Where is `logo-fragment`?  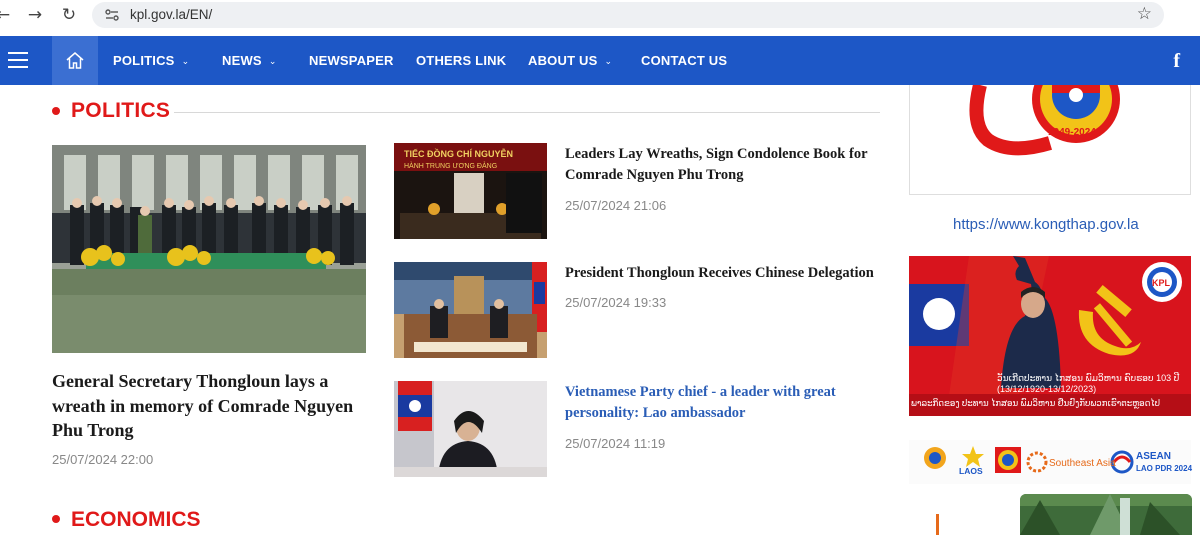 logo-fragment is located at coordinates (937, 524).